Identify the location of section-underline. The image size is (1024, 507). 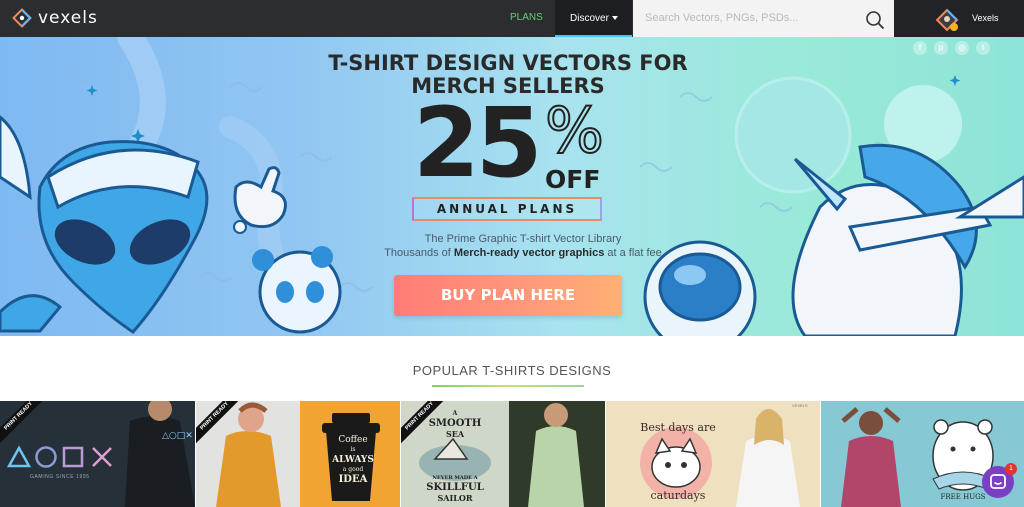
(508, 386).